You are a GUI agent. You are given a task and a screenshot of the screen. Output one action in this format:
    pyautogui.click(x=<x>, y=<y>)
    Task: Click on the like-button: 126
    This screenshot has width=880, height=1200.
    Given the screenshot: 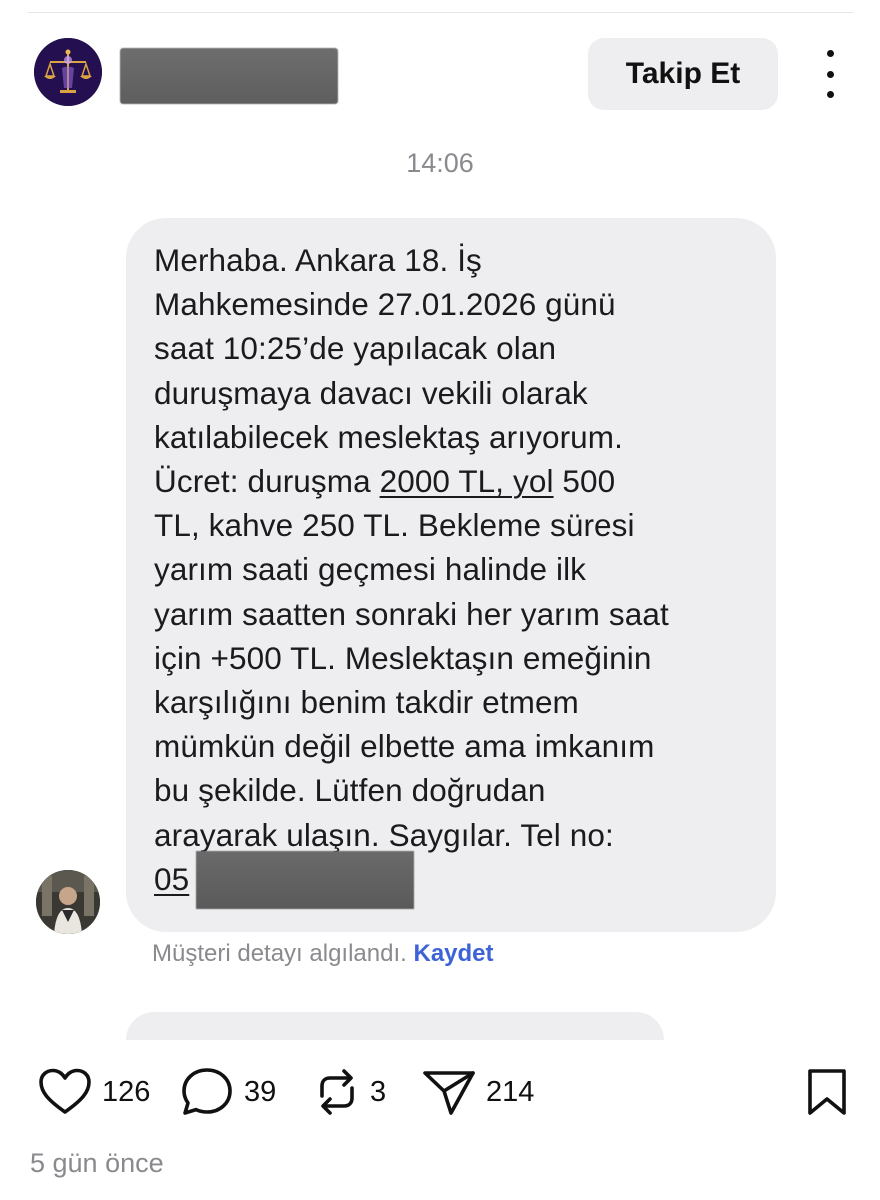 What is the action you would take?
    pyautogui.click(x=94, y=1092)
    